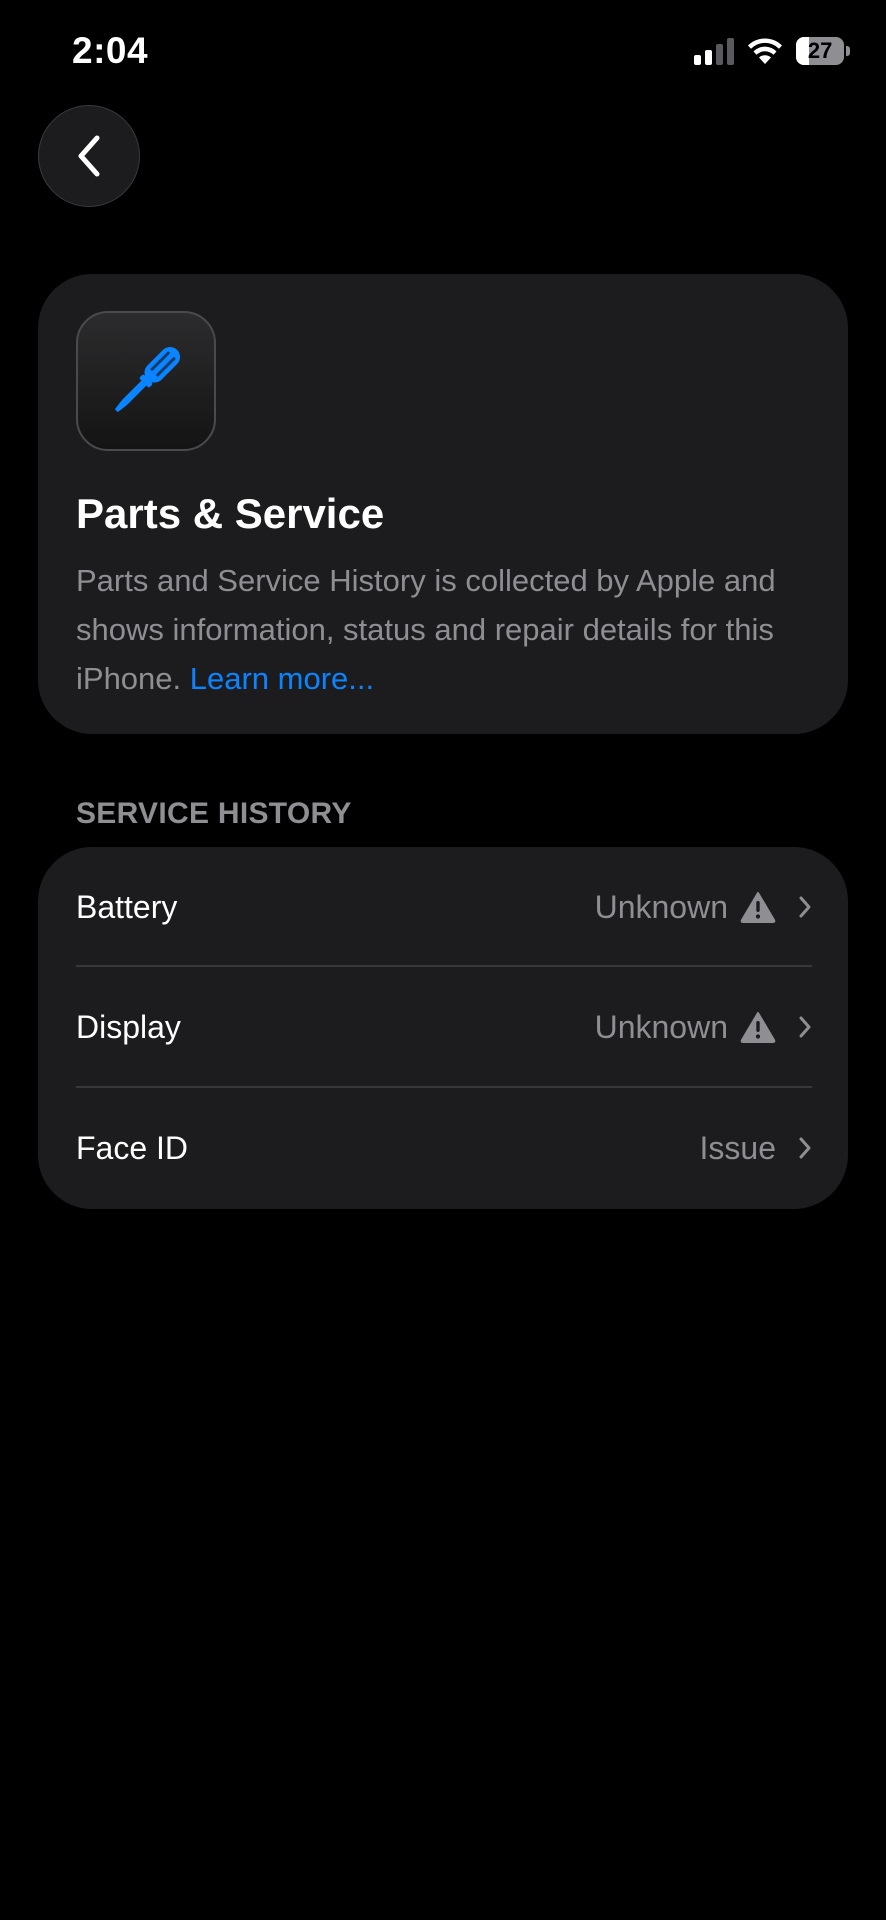  I want to click on row-value: Issue, so click(737, 1147).